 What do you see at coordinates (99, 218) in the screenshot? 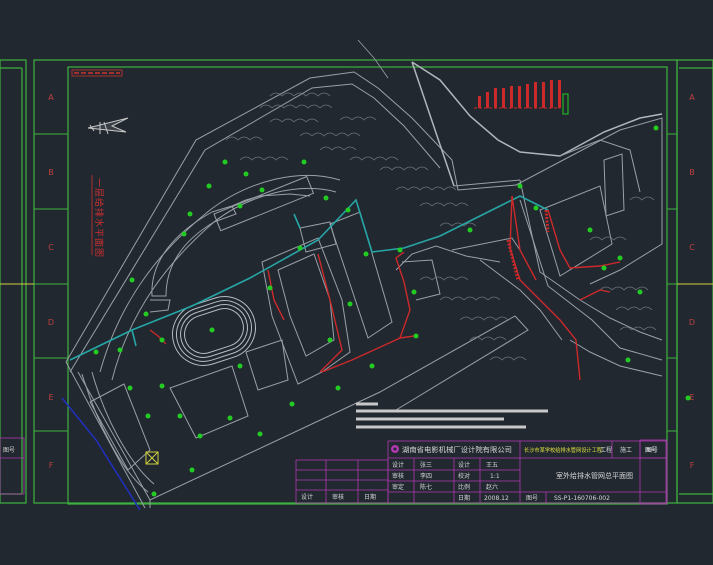
I see `drawing-title-vertical: 一层给排水平面图` at bounding box center [99, 218].